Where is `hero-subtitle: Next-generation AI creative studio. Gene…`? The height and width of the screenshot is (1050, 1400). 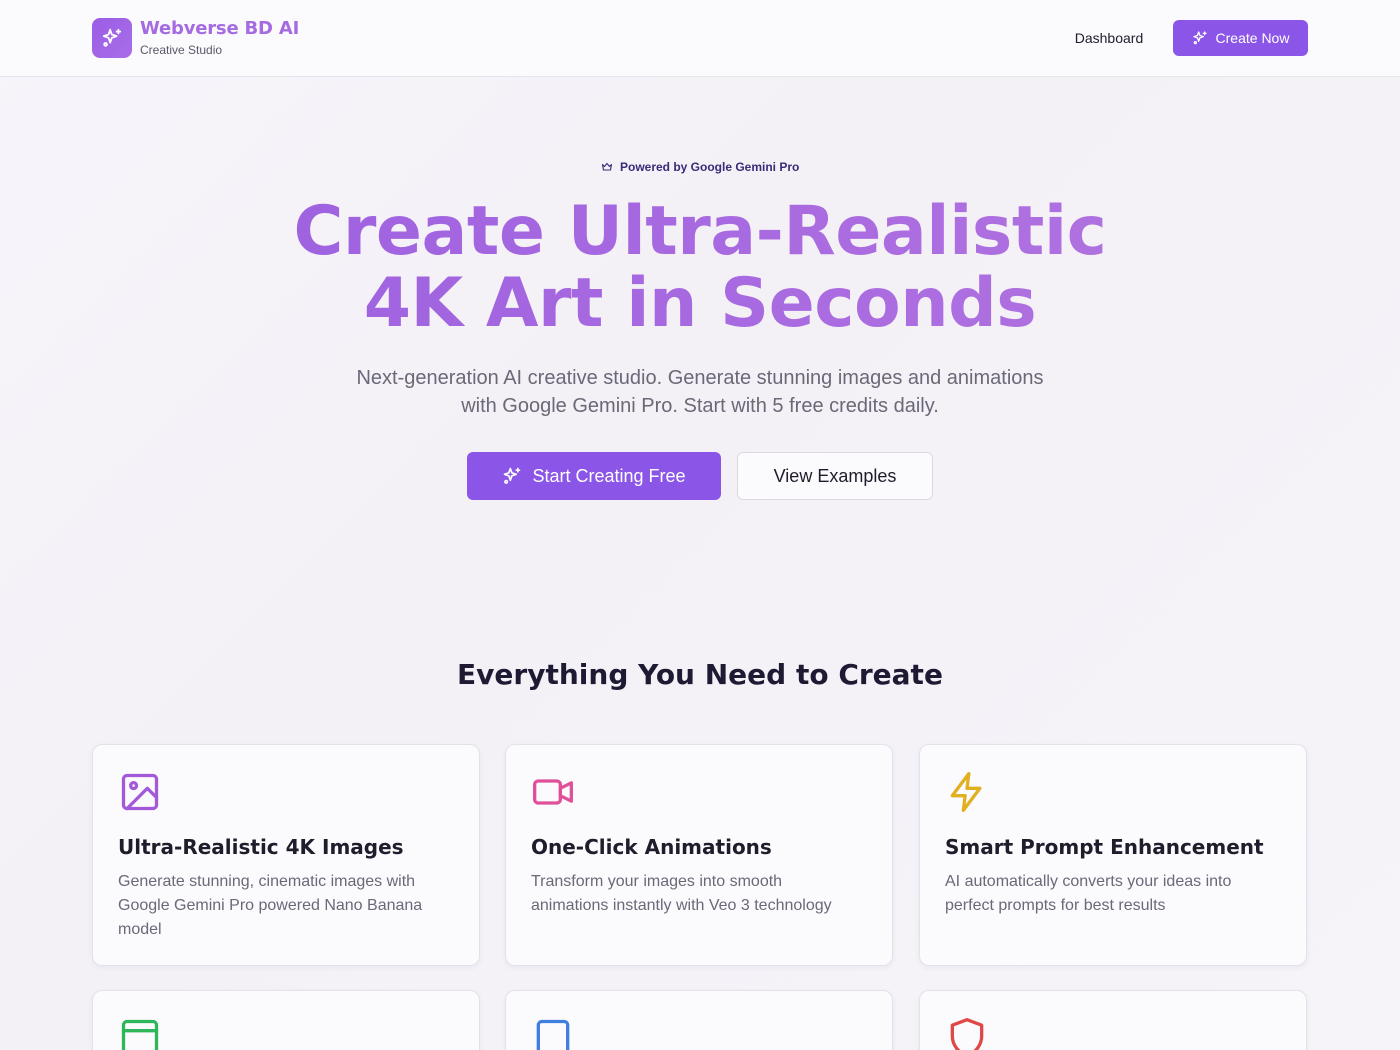 hero-subtitle: Next-generation AI creative studio. Gene… is located at coordinates (700, 392).